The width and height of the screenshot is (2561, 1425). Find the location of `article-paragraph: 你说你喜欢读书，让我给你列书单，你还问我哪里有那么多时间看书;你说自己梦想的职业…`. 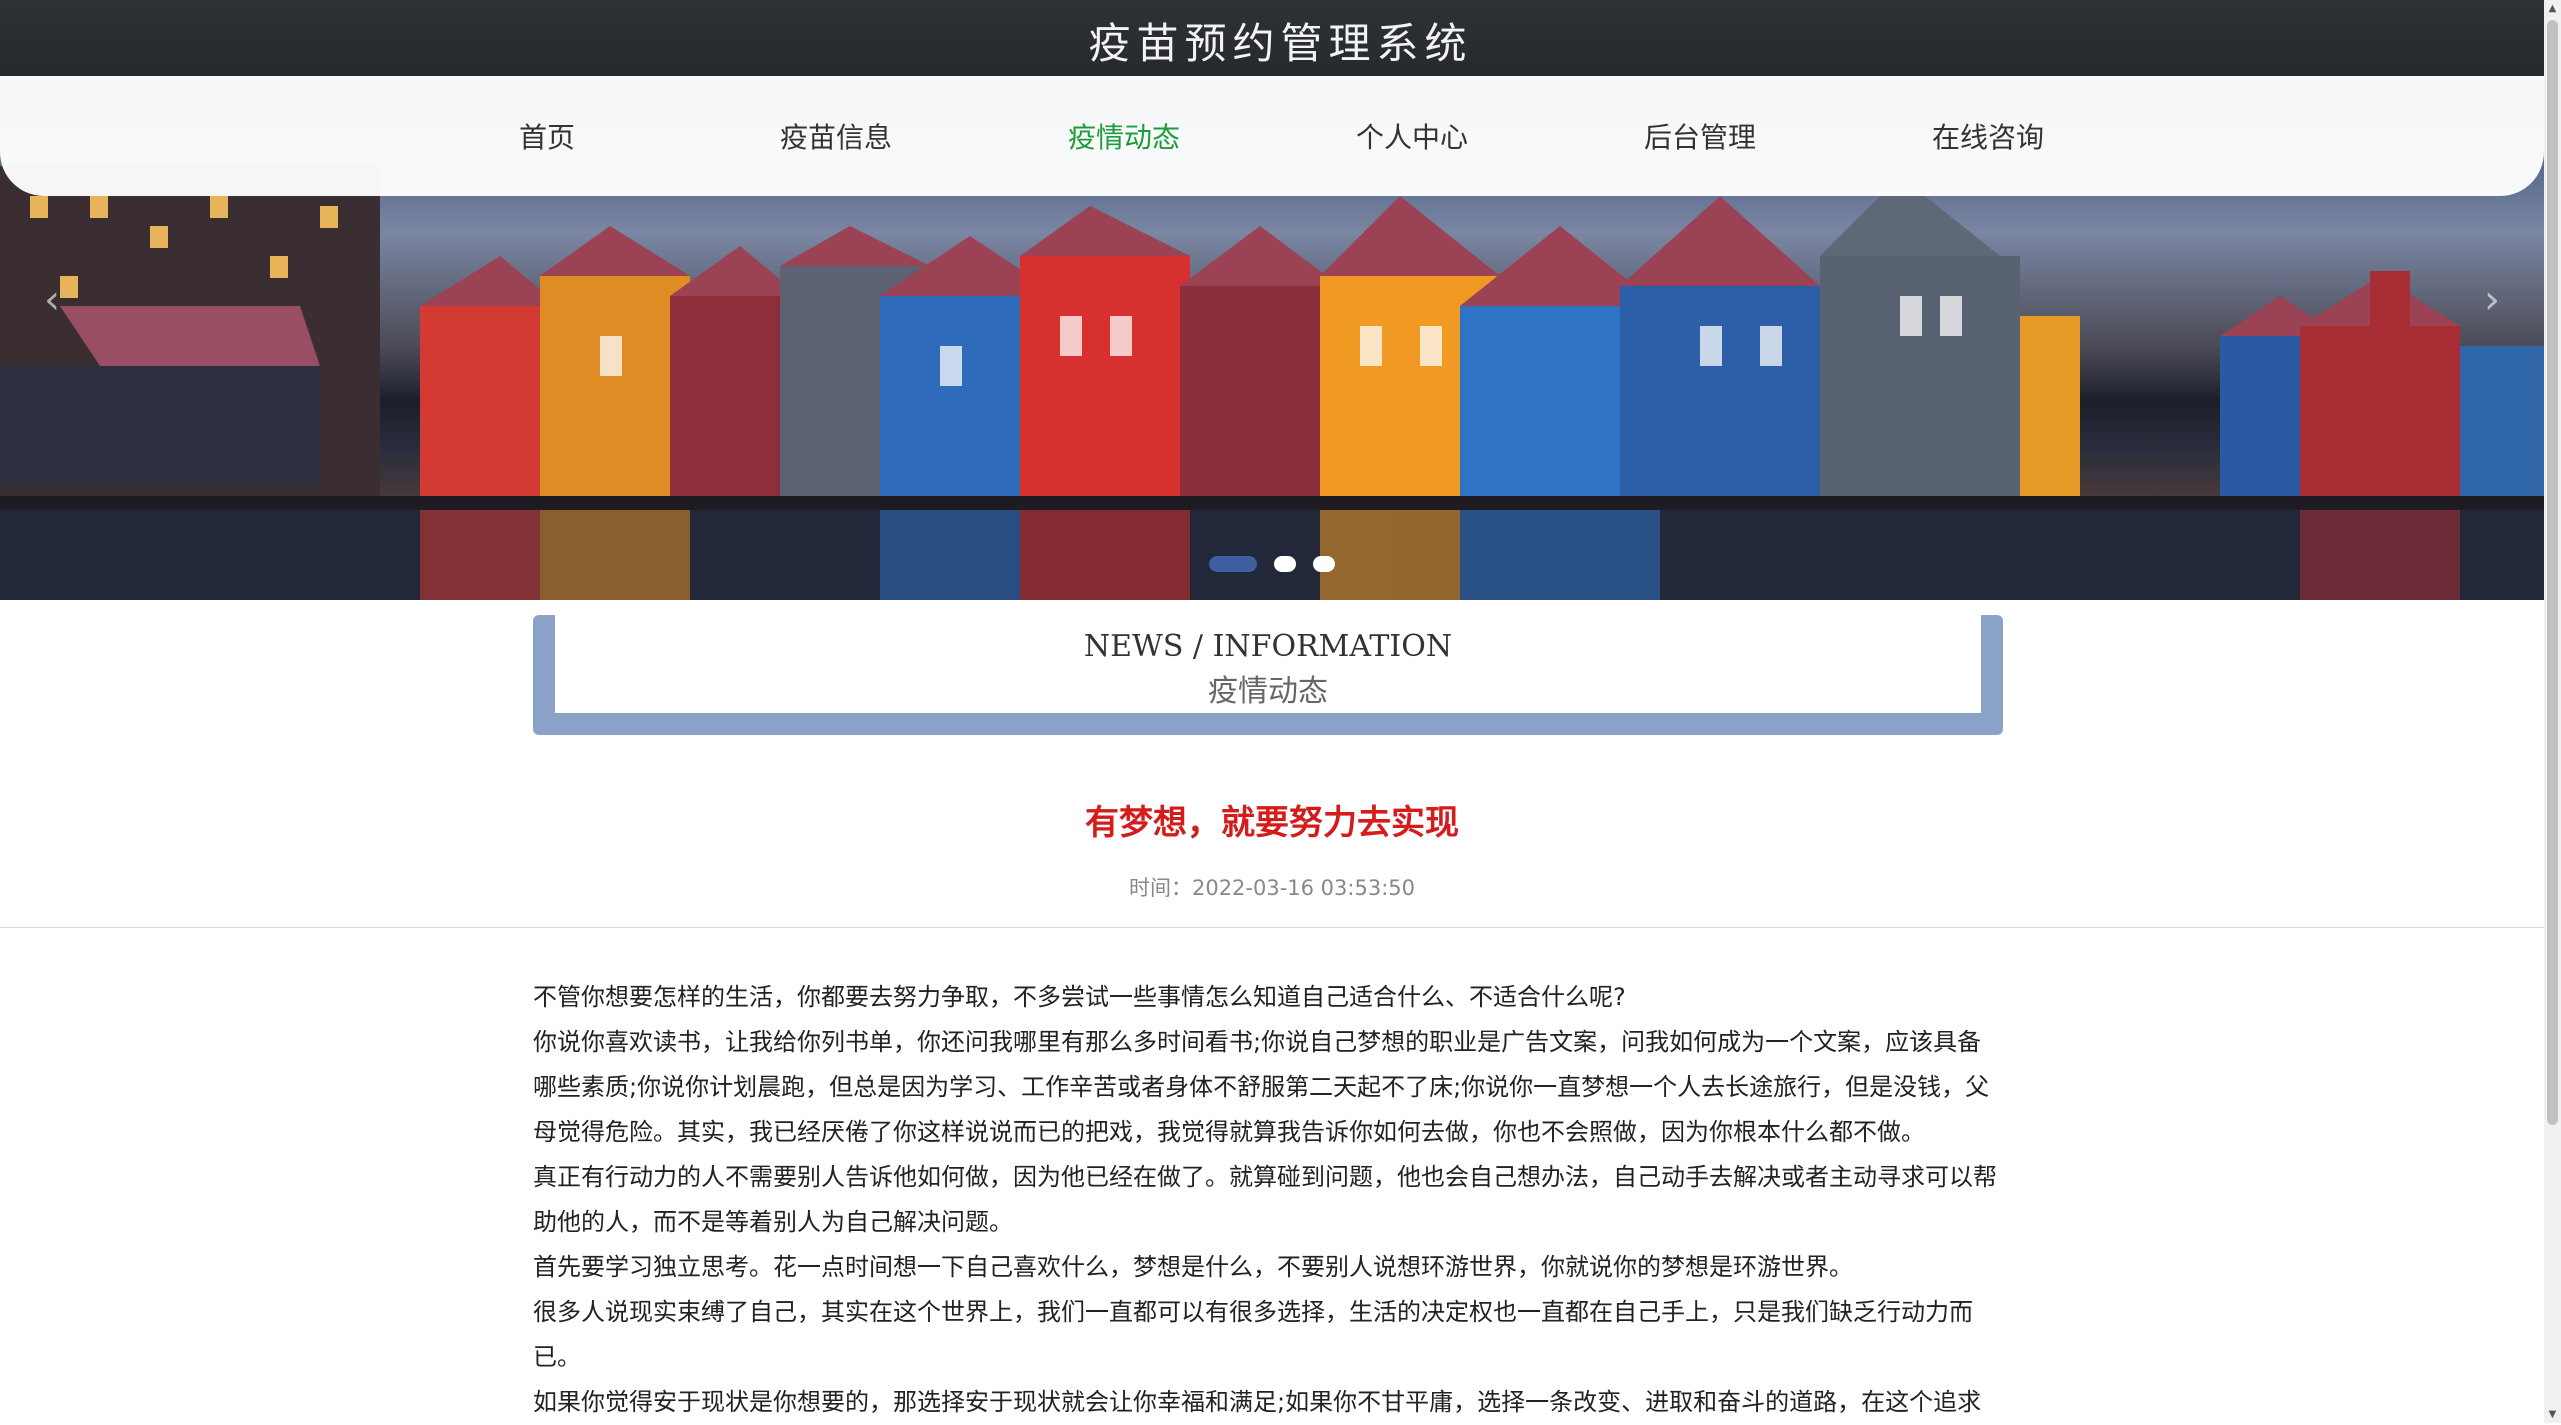

article-paragraph: 你说你喜欢读书，让我给你列书单，你还问我哪里有那么多时间看书;你说自己梦想的职业… is located at coordinates (1261, 1087).